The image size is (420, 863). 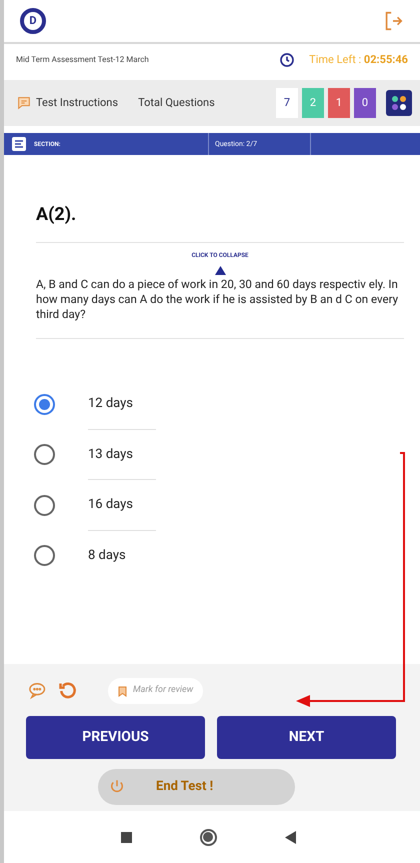 What do you see at coordinates (287, 60) in the screenshot?
I see `clock-icon` at bounding box center [287, 60].